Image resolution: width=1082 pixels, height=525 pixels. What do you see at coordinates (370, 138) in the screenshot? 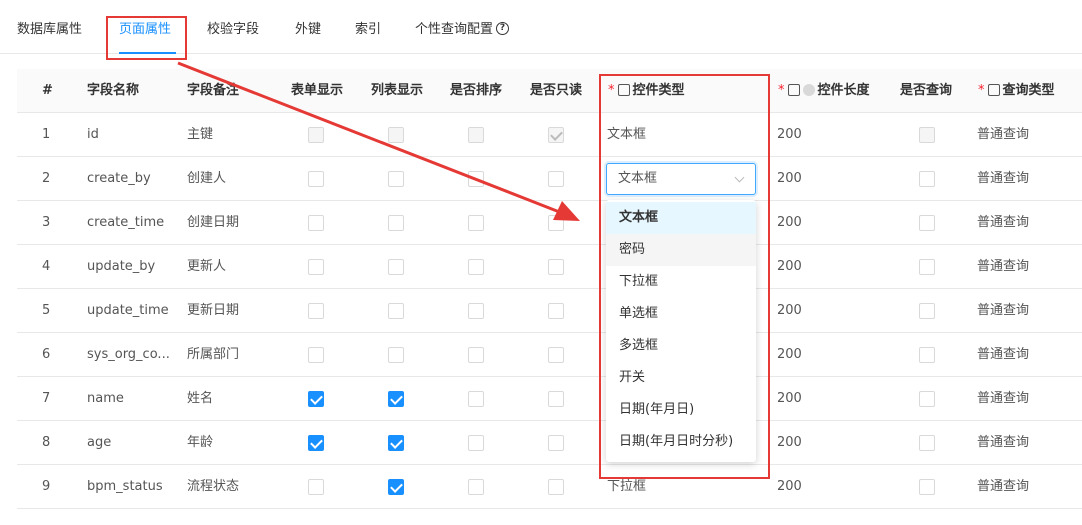
I see `arrow-shaft` at bounding box center [370, 138].